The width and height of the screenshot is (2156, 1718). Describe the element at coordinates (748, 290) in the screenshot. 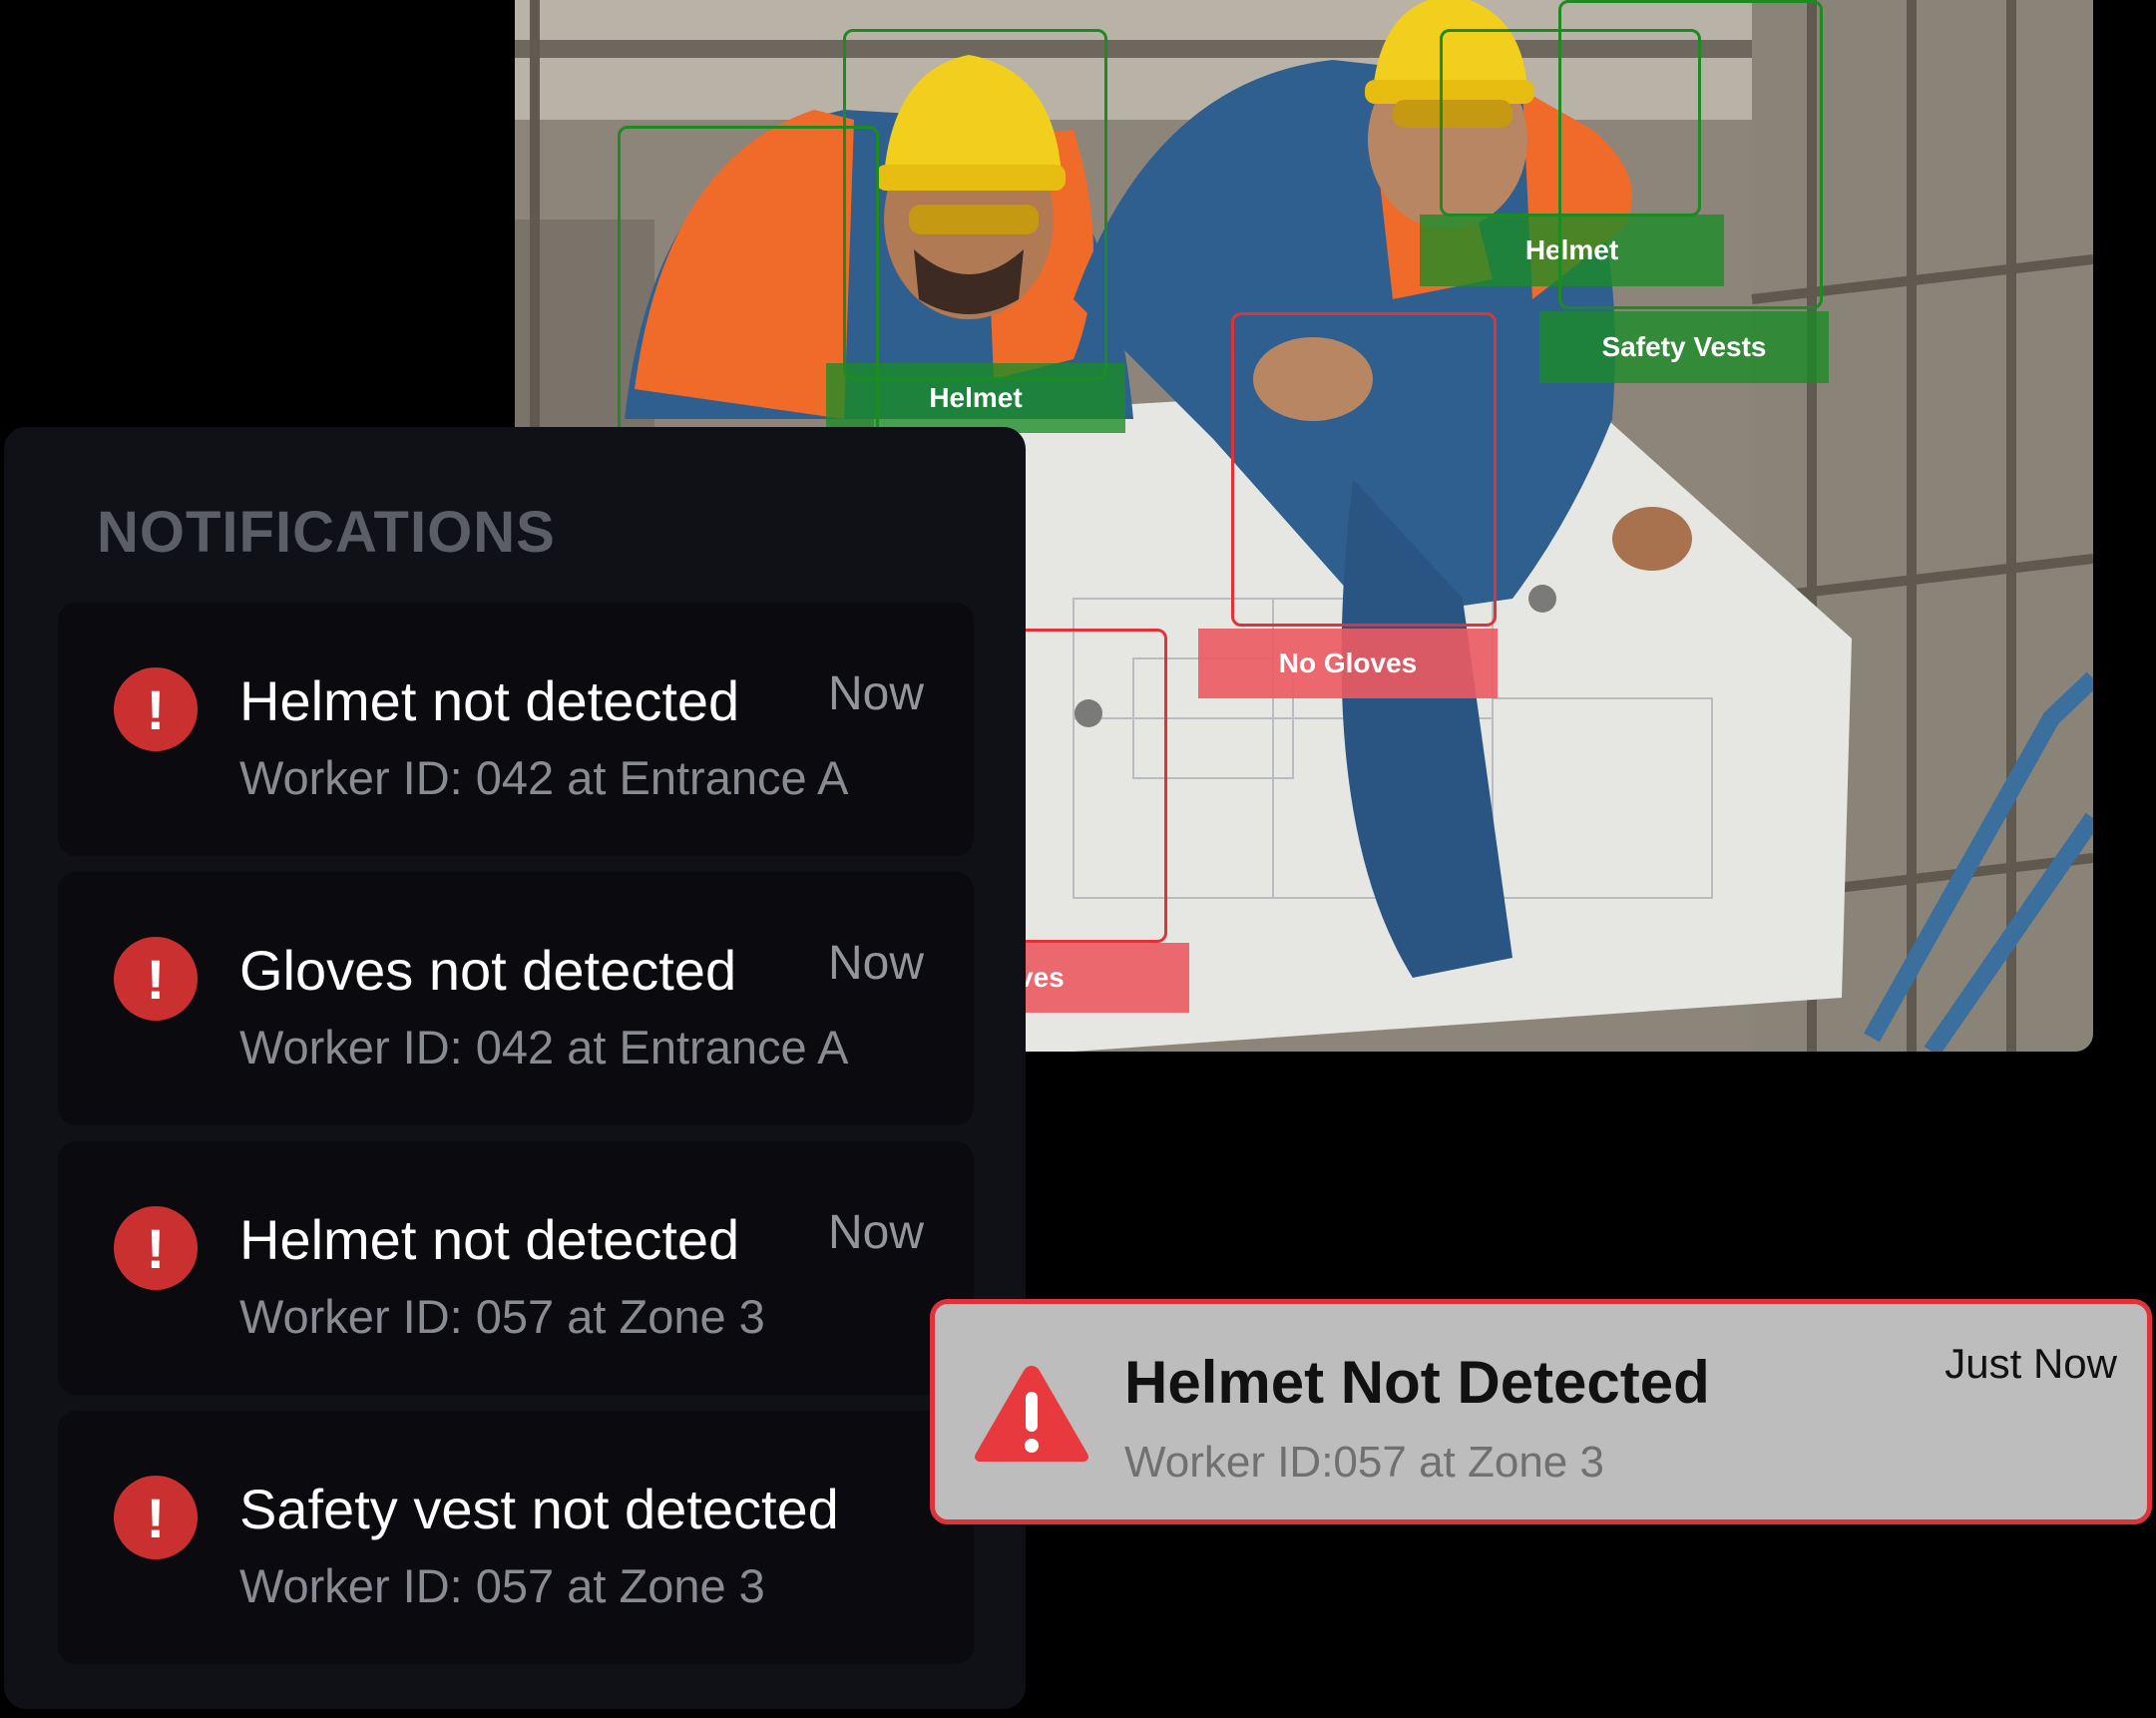

I see `detection-box-vest-left` at that location.